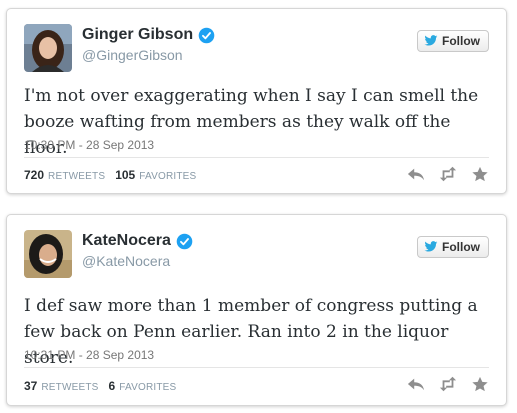 This screenshot has width=517, height=413. I want to click on tweet-stats: 37 RETWEETS 6 FAVORITES, so click(105, 386).